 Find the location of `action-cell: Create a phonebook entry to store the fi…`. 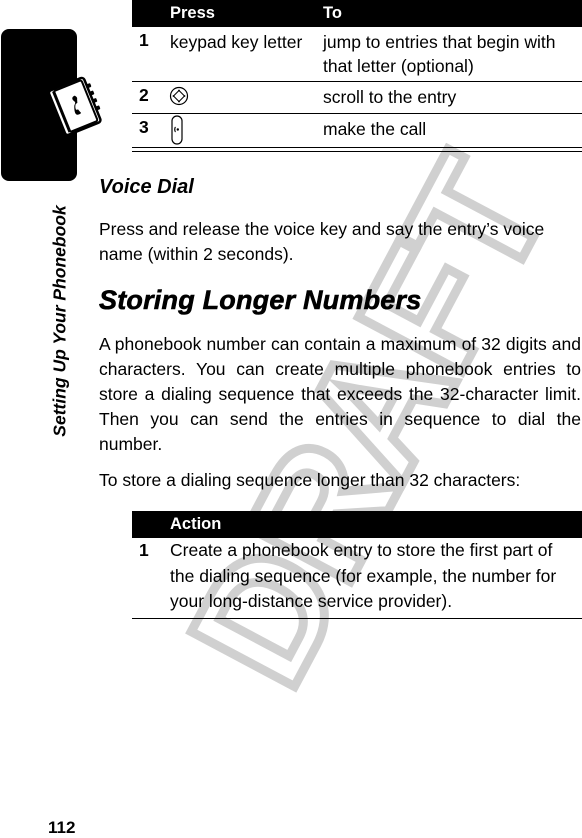

action-cell: Create a phonebook entry to store the fi… is located at coordinates (363, 575).